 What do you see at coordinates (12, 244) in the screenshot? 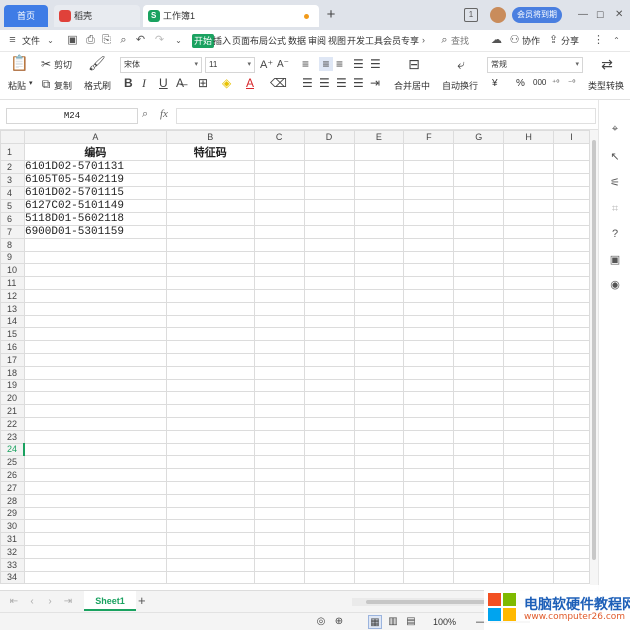
I see `row-header: 8` at bounding box center [12, 244].